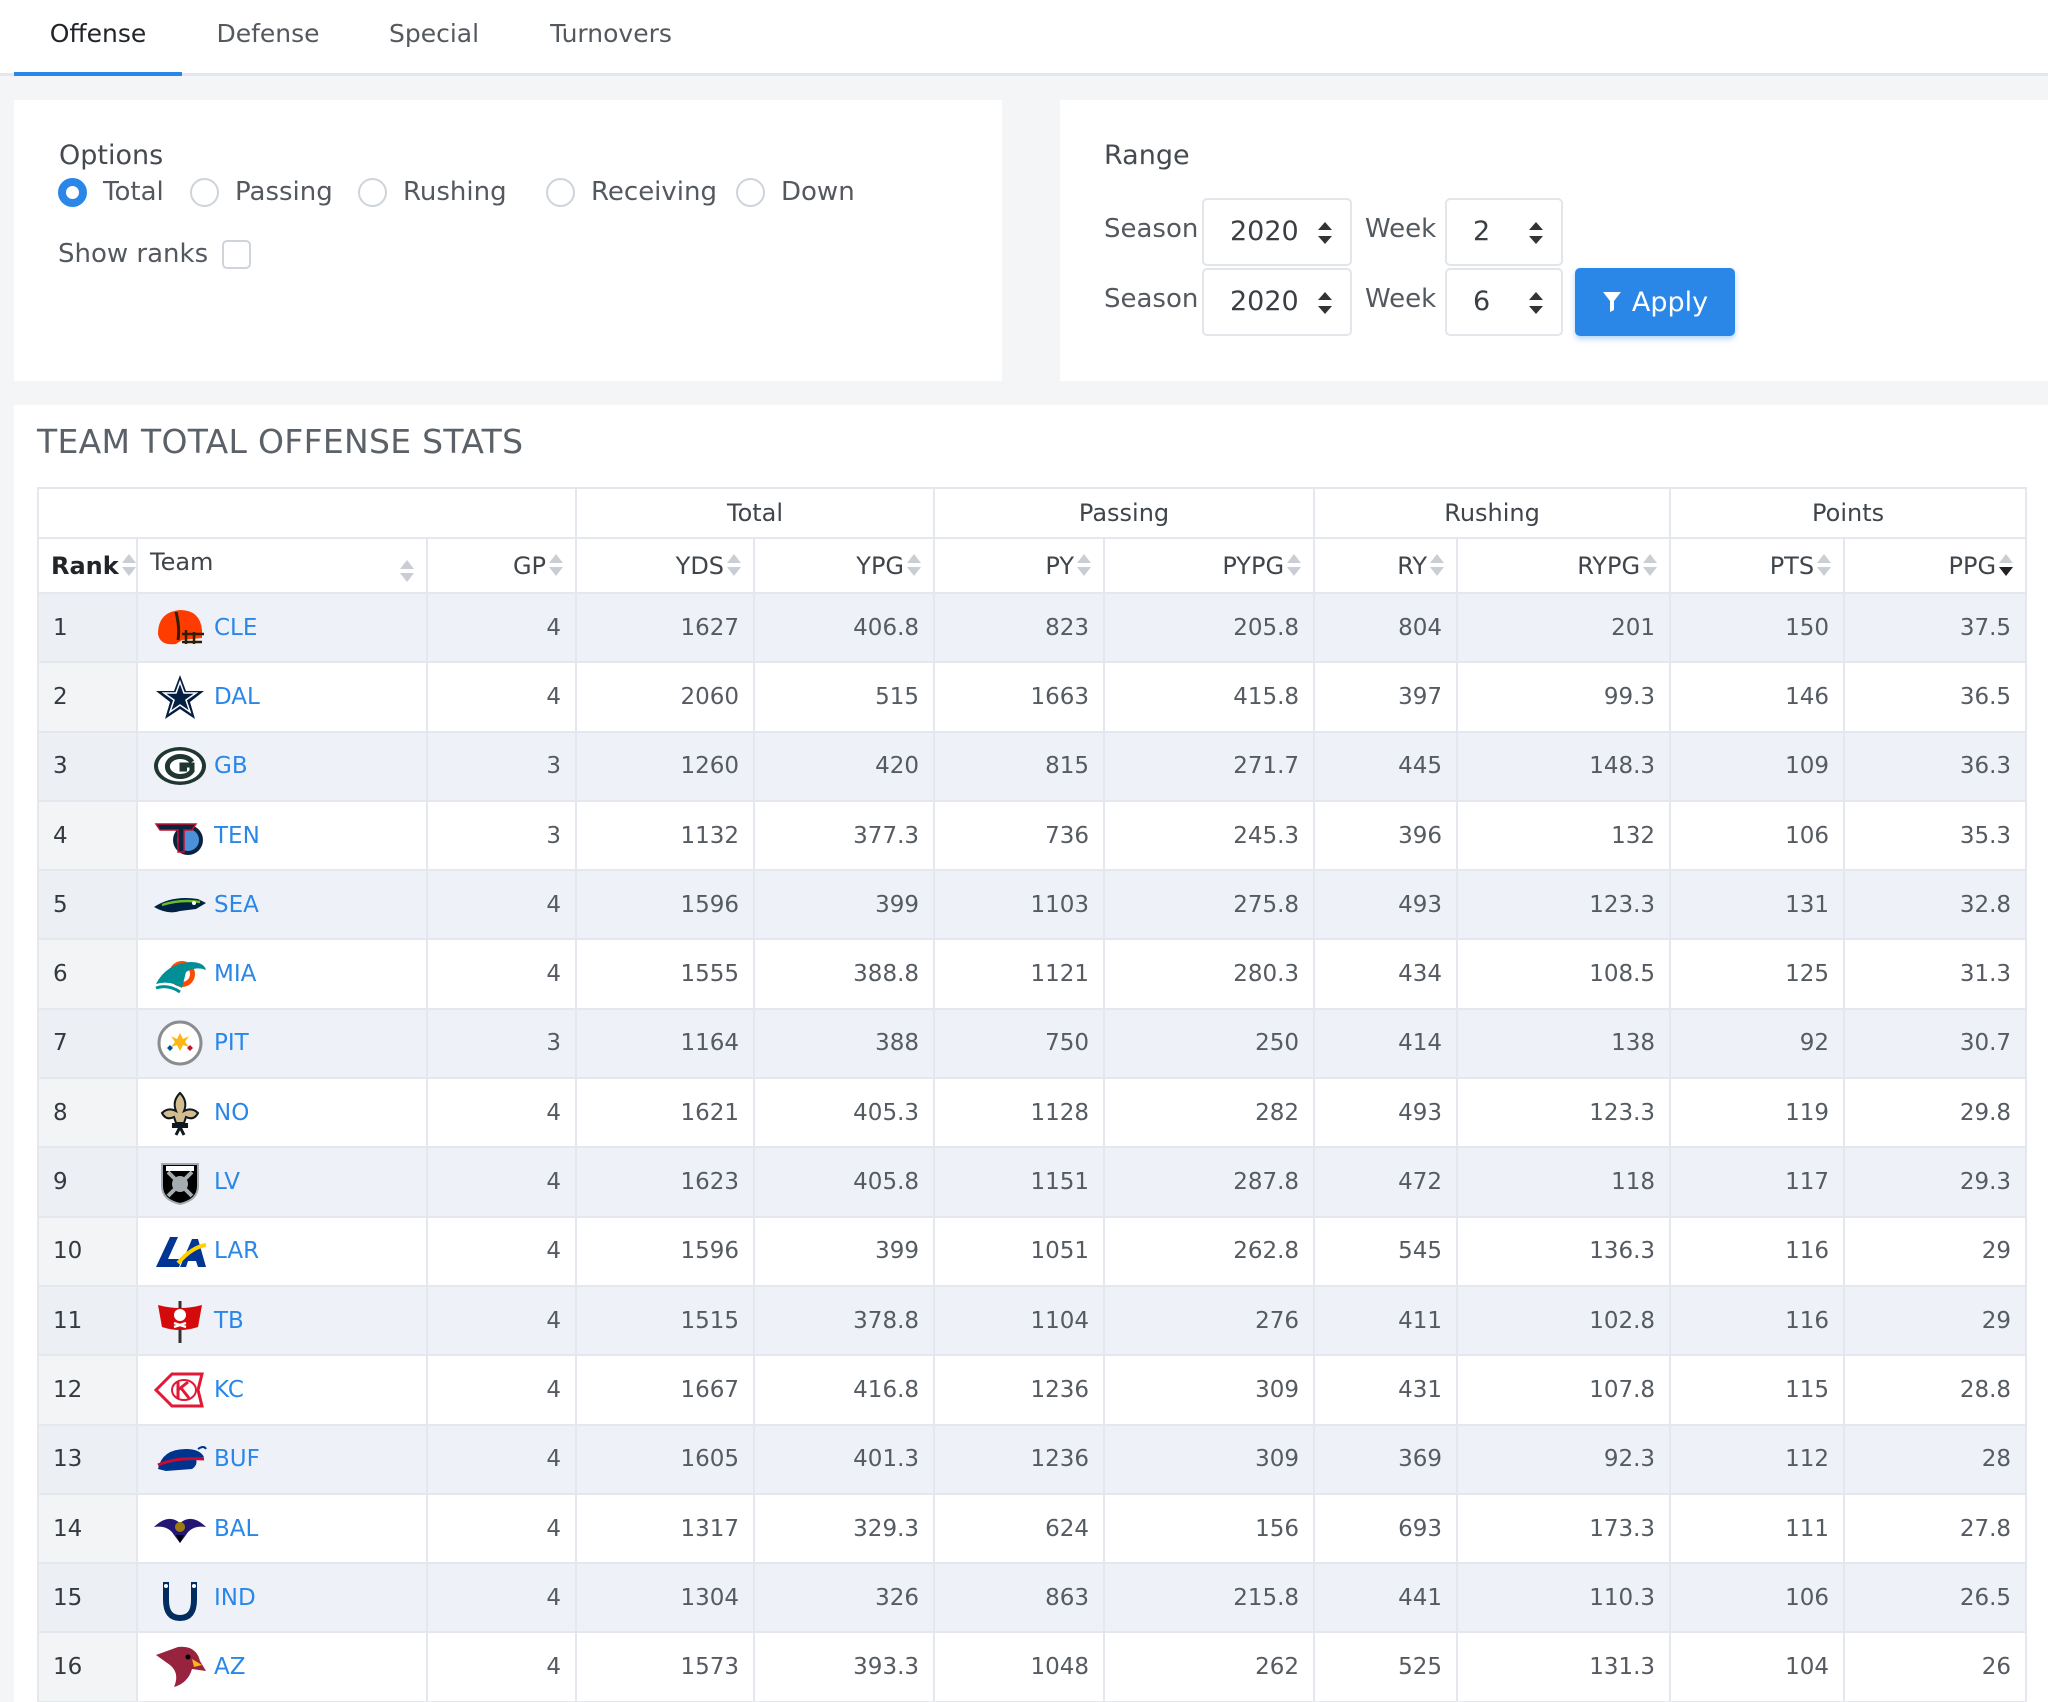 The height and width of the screenshot is (1702, 2048). Describe the element at coordinates (1757, 1528) in the screenshot. I see `cell-pts: 111` at that location.